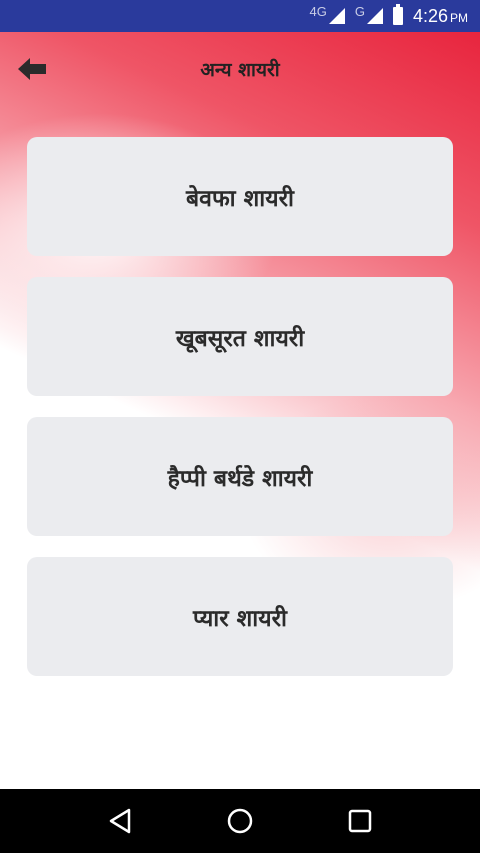  I want to click on category-card-pyar: प्यार शायरी, so click(240, 616).